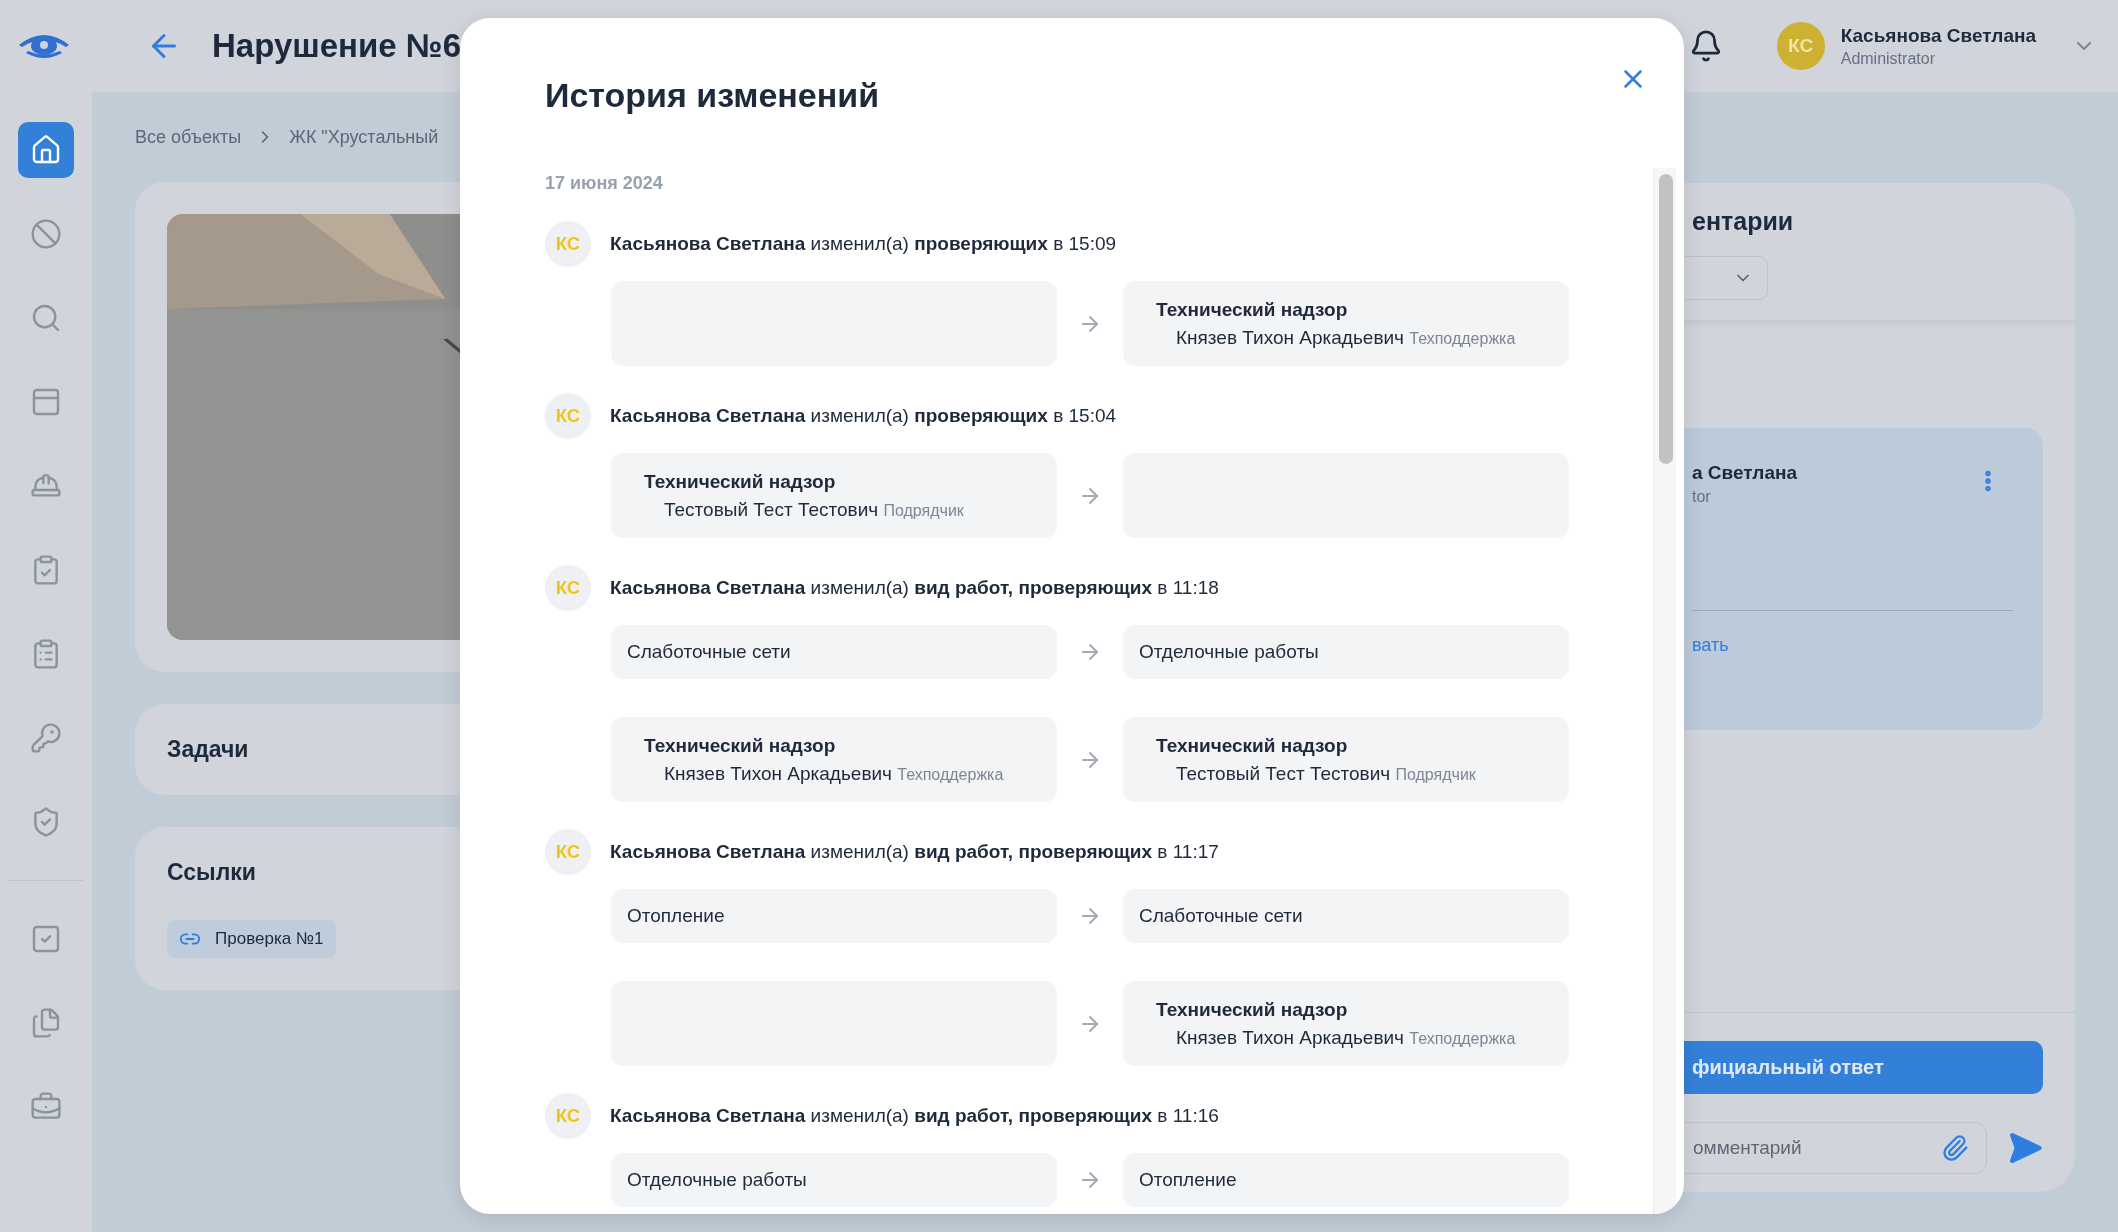 The height and width of the screenshot is (1232, 2118). What do you see at coordinates (1710, 645) in the screenshot?
I see `comment-link: вать` at bounding box center [1710, 645].